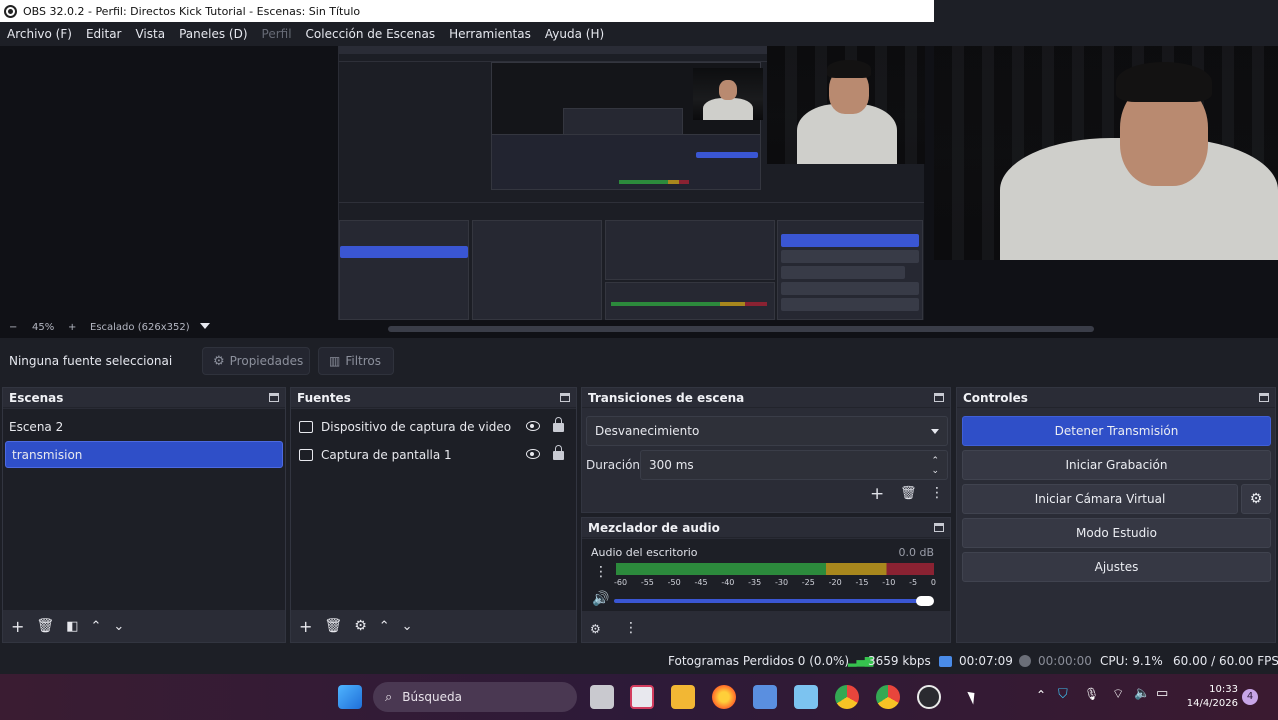  Describe the element at coordinates (1250, 697) in the screenshot. I see `notification-badge: 4` at that location.